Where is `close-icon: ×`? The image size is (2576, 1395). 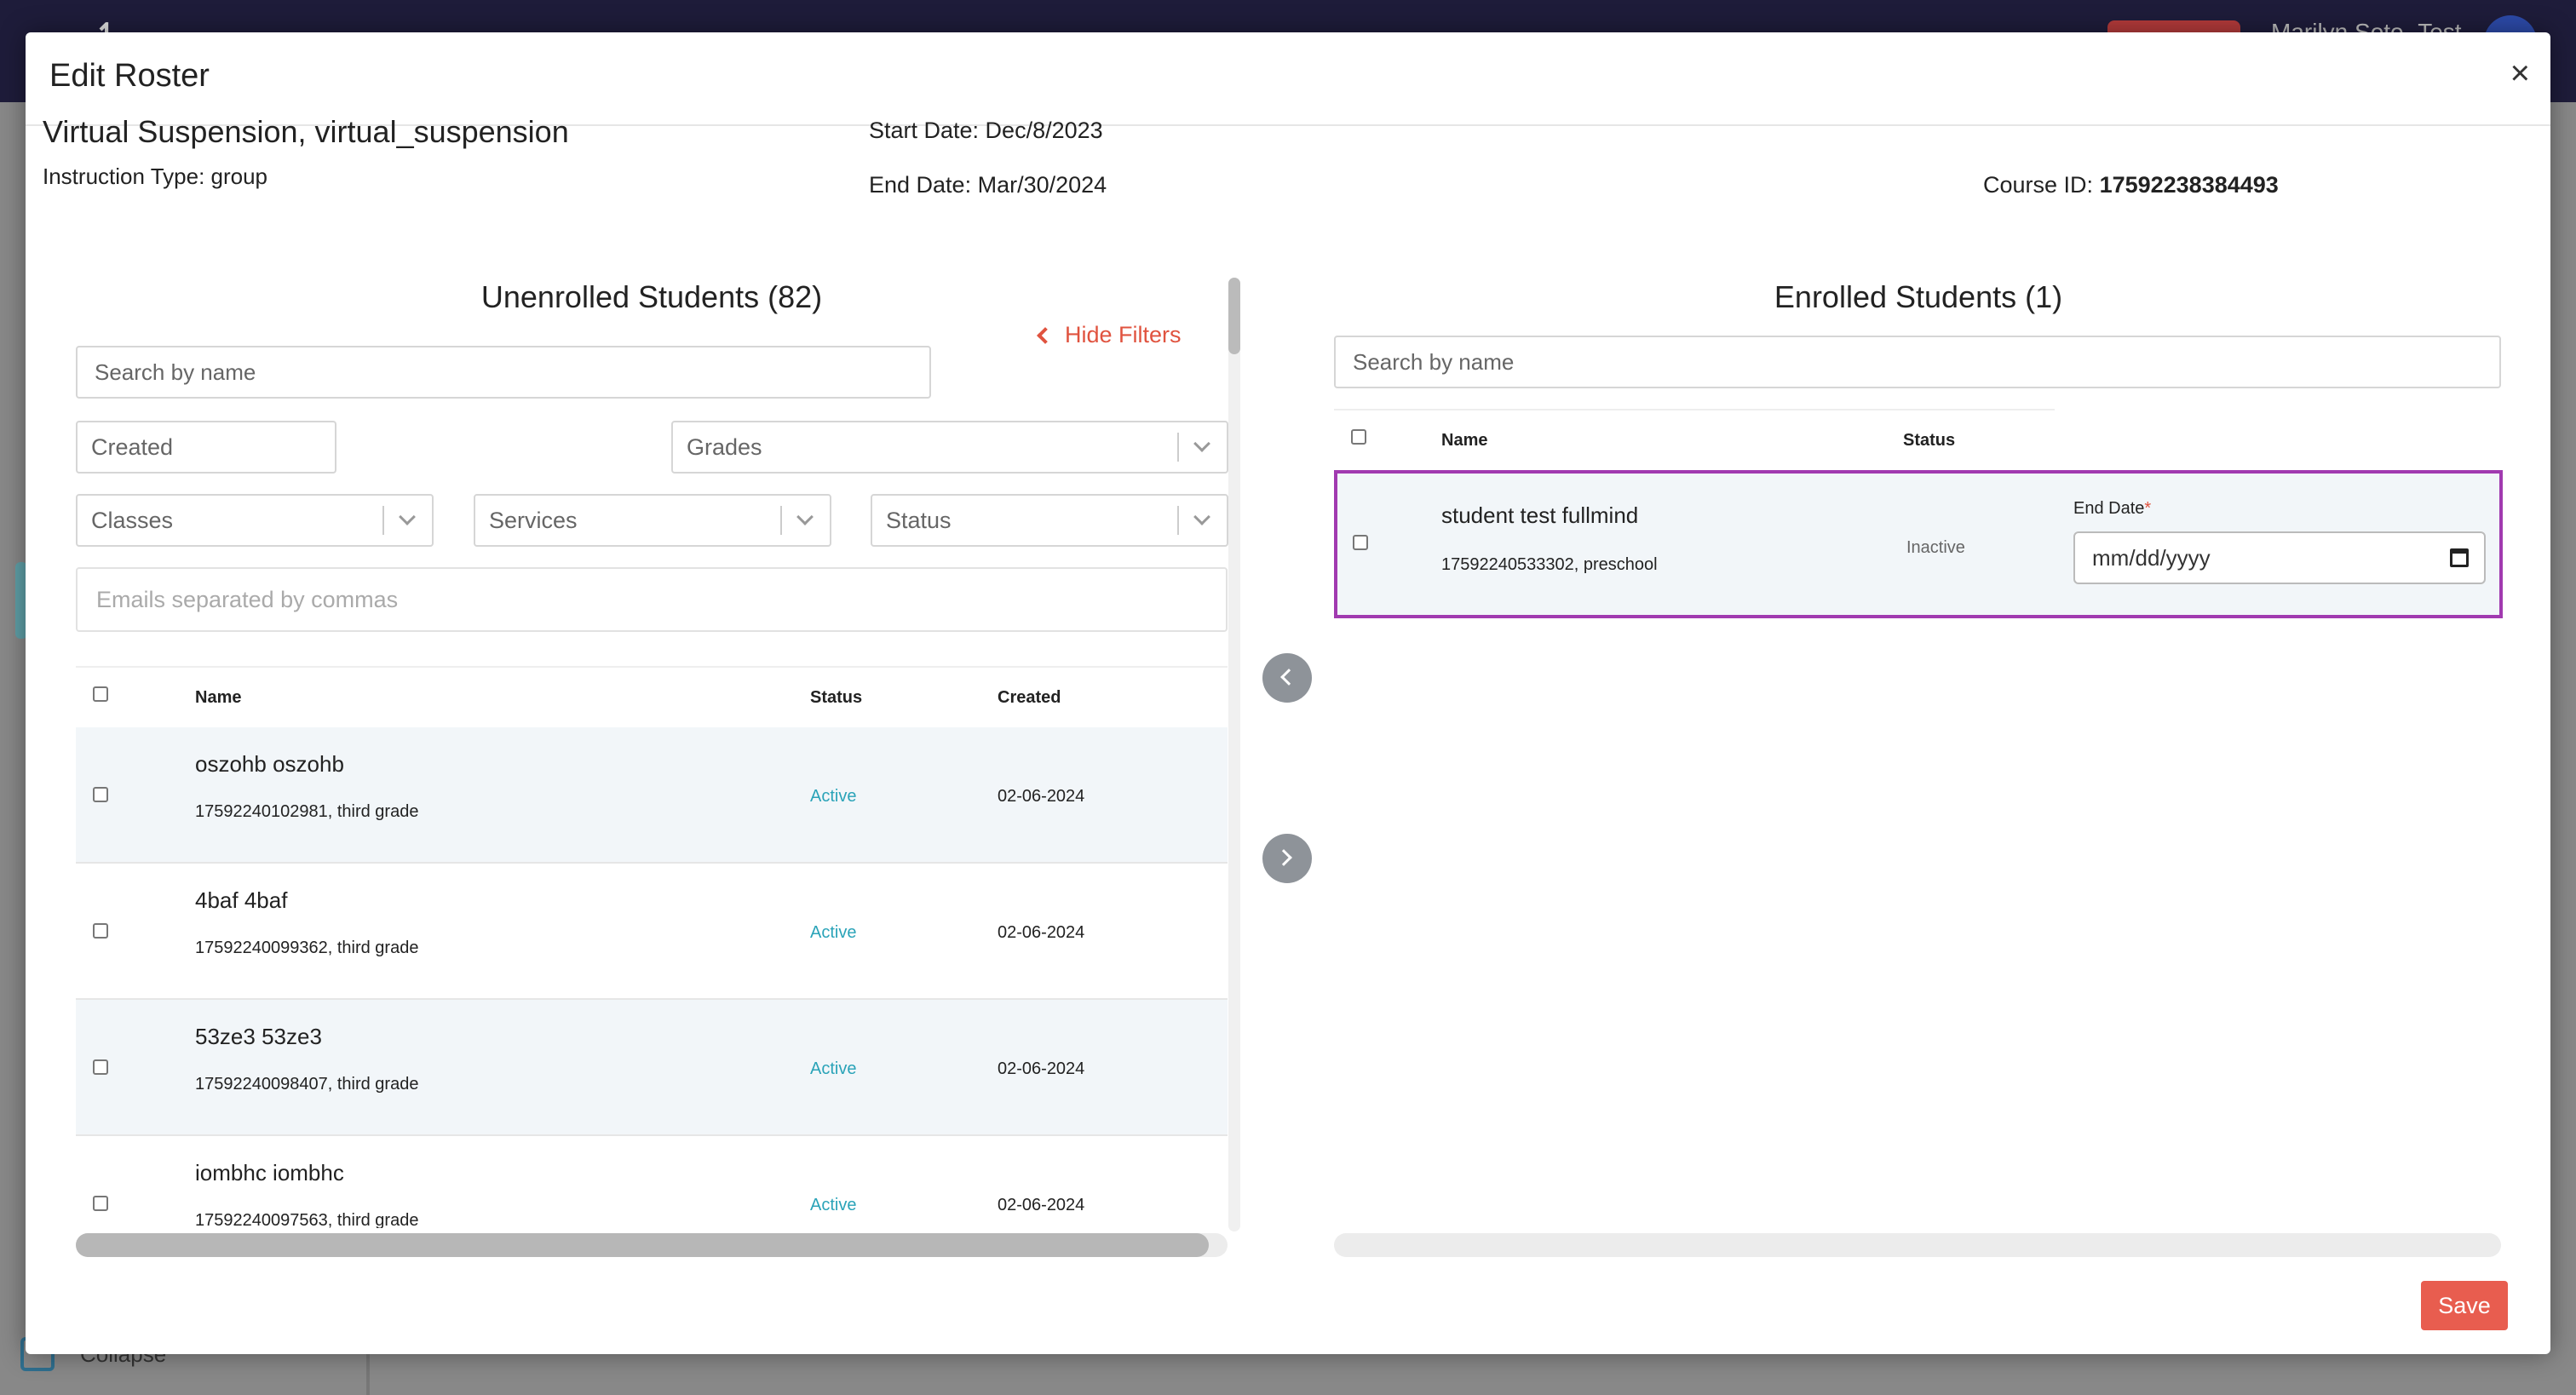 close-icon: × is located at coordinates (2520, 73).